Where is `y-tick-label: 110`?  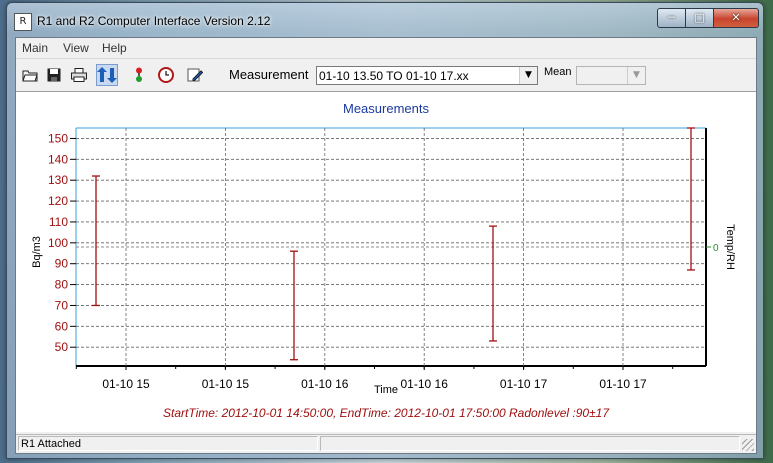 y-tick-label: 110 is located at coordinates (58, 222).